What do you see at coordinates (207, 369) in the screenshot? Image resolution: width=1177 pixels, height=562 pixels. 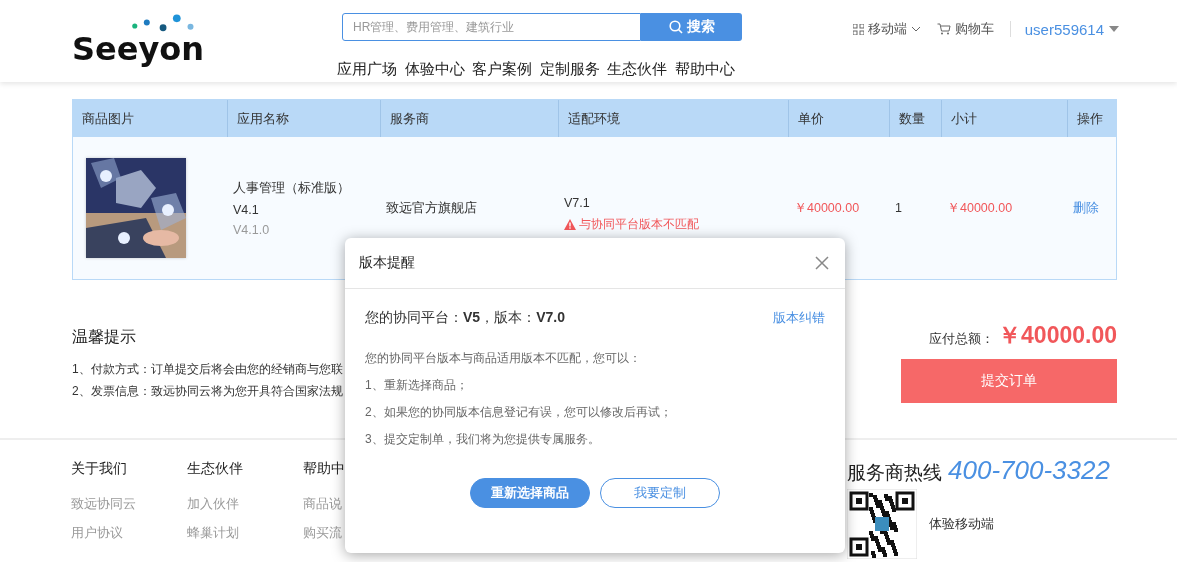 I see `tip-text: 1、付款方式：订单提交后将会由您的经销商与您联` at bounding box center [207, 369].